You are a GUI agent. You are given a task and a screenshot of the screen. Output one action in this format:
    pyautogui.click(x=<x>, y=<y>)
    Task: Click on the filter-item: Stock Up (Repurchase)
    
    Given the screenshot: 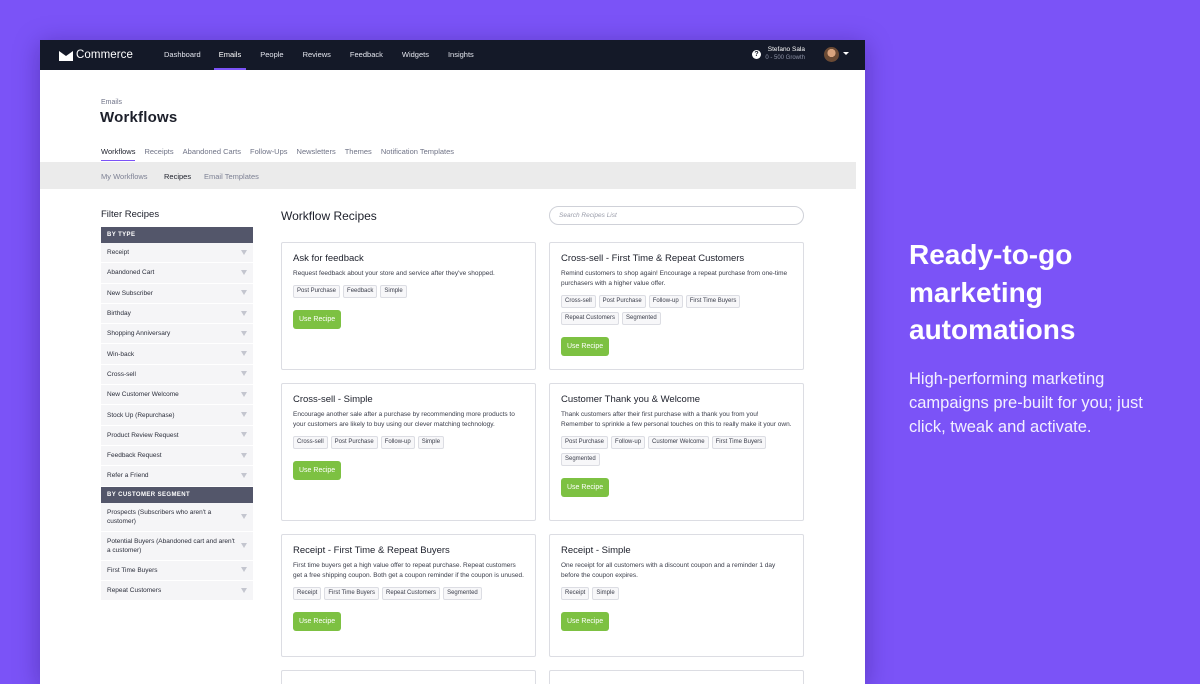 What is the action you would take?
    pyautogui.click(x=177, y=415)
    